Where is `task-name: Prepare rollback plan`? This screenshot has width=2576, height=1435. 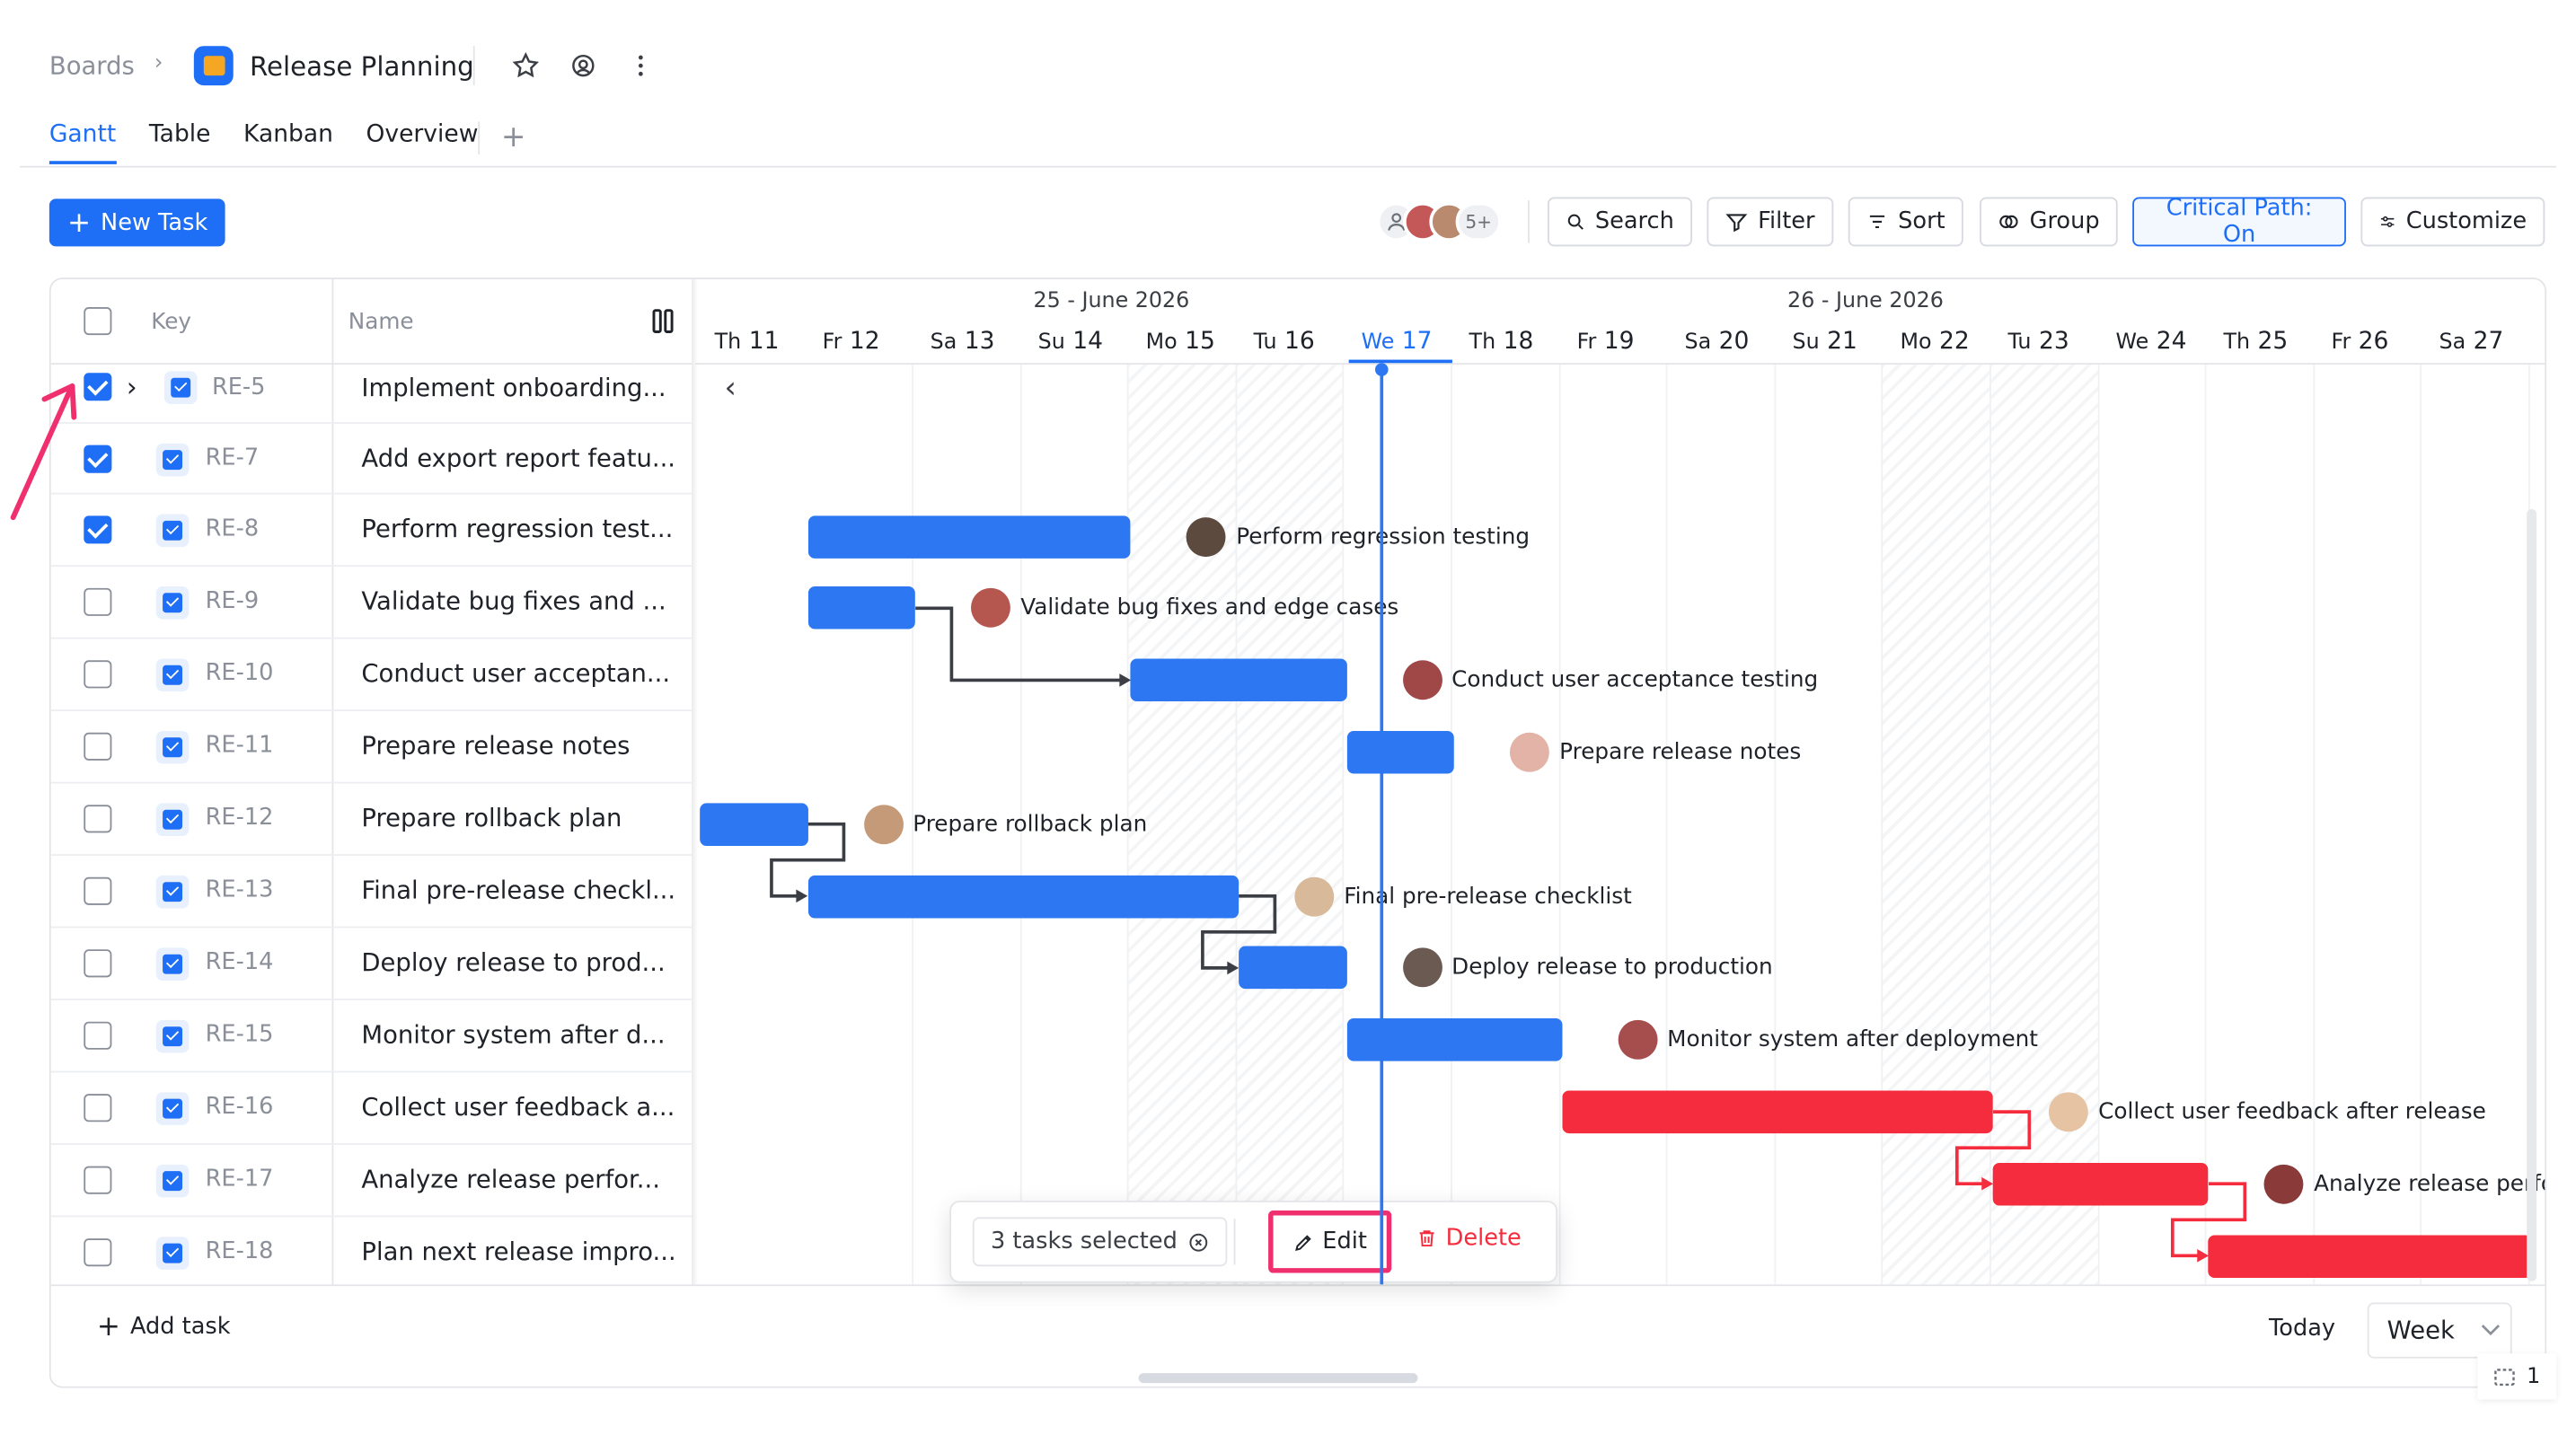 task-name: Prepare rollback plan is located at coordinates (517, 817).